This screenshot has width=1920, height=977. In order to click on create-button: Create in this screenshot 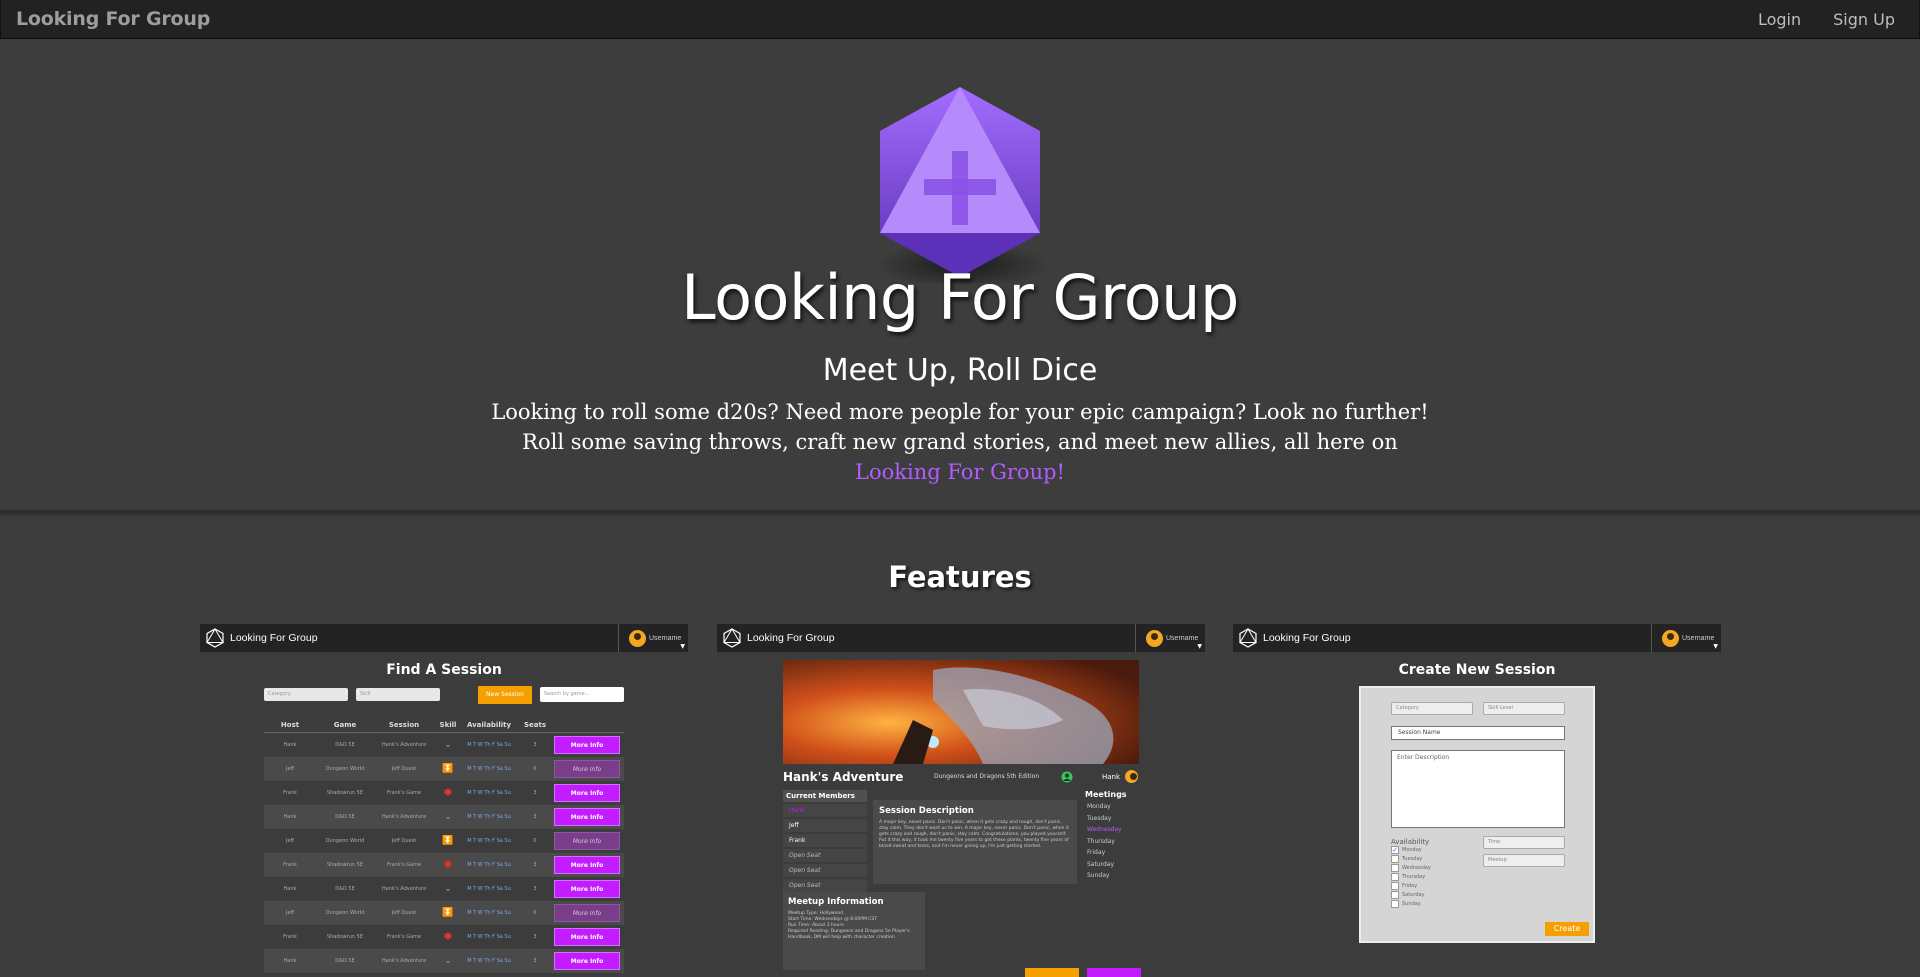, I will do `click(1567, 929)`.